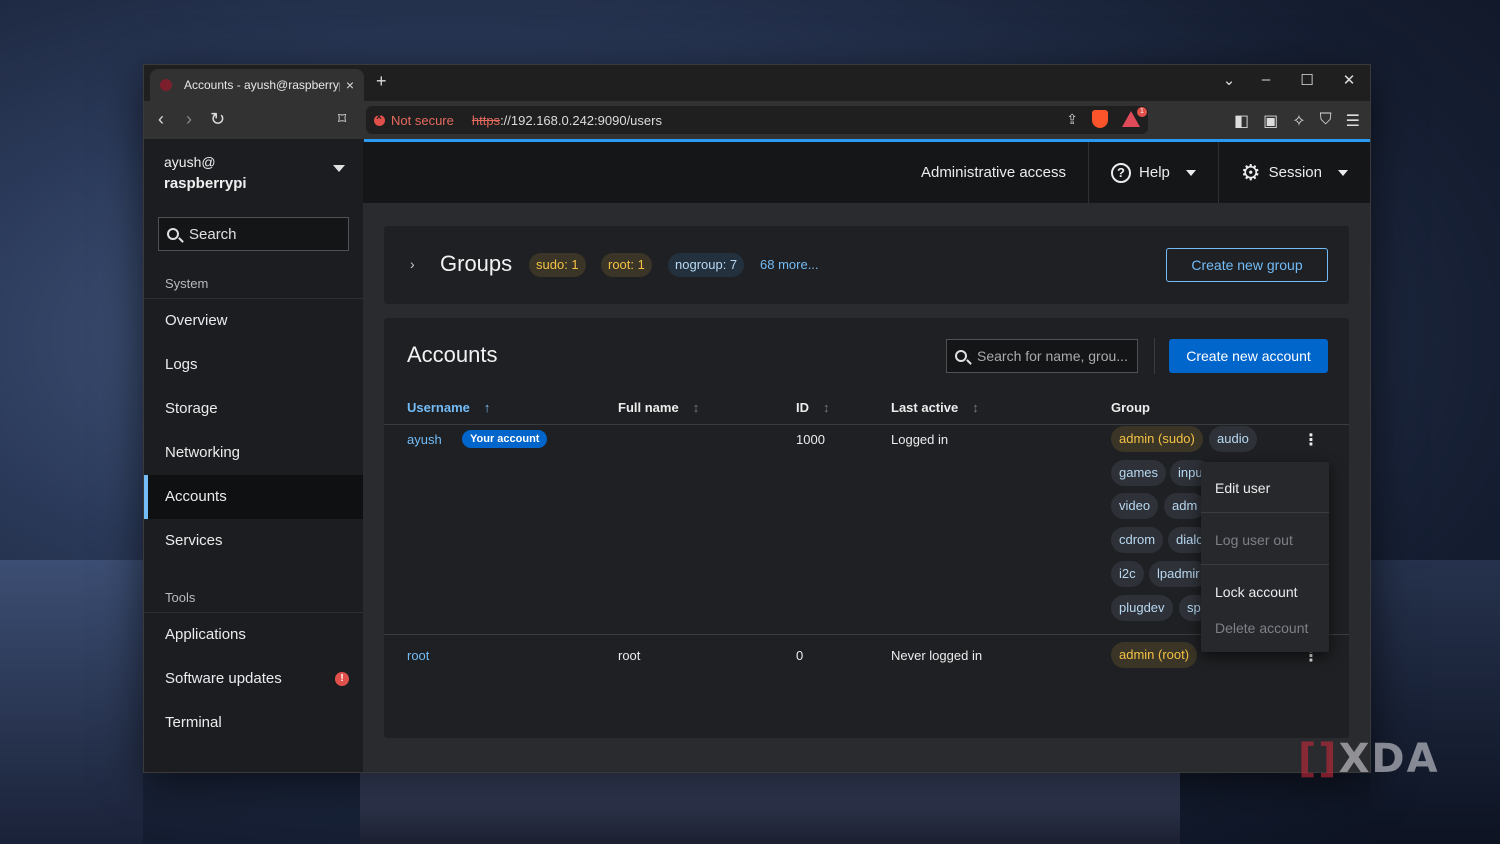 The image size is (1500, 844). Describe the element at coordinates (1154, 655) in the screenshot. I see `group-chip: admin (root)` at that location.